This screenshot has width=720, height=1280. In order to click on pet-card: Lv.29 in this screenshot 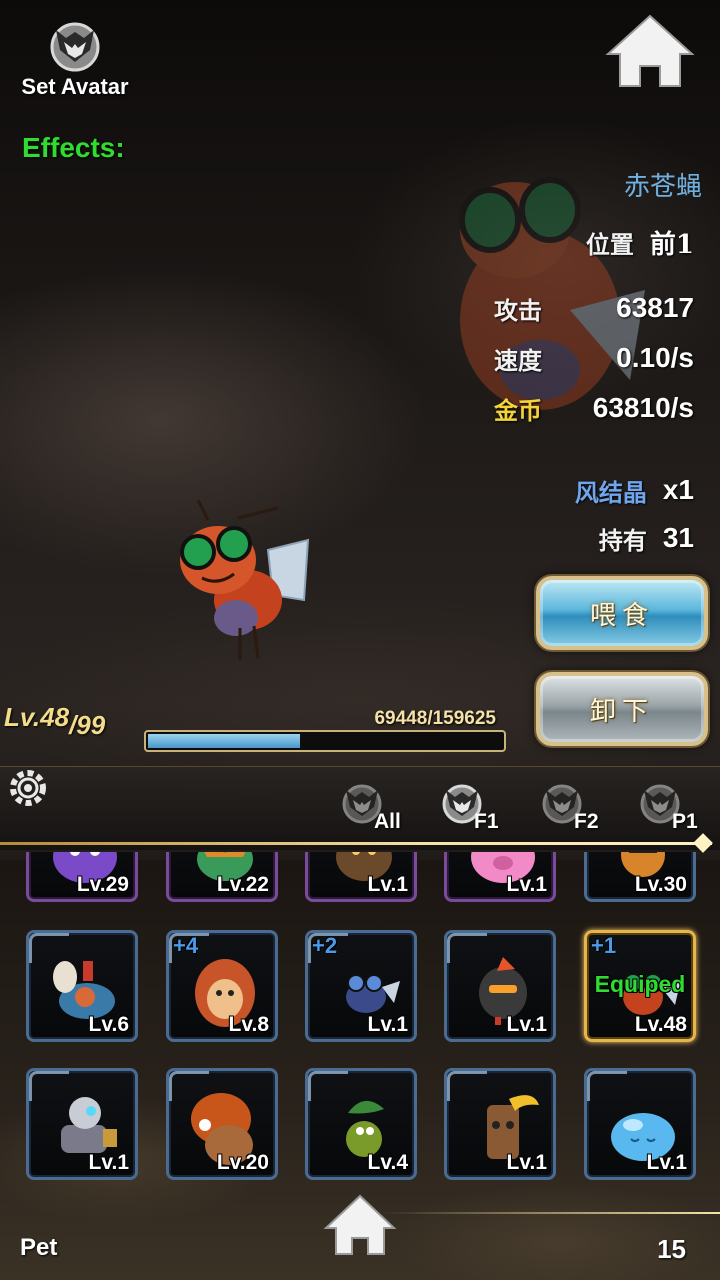, I will do `click(82, 877)`.